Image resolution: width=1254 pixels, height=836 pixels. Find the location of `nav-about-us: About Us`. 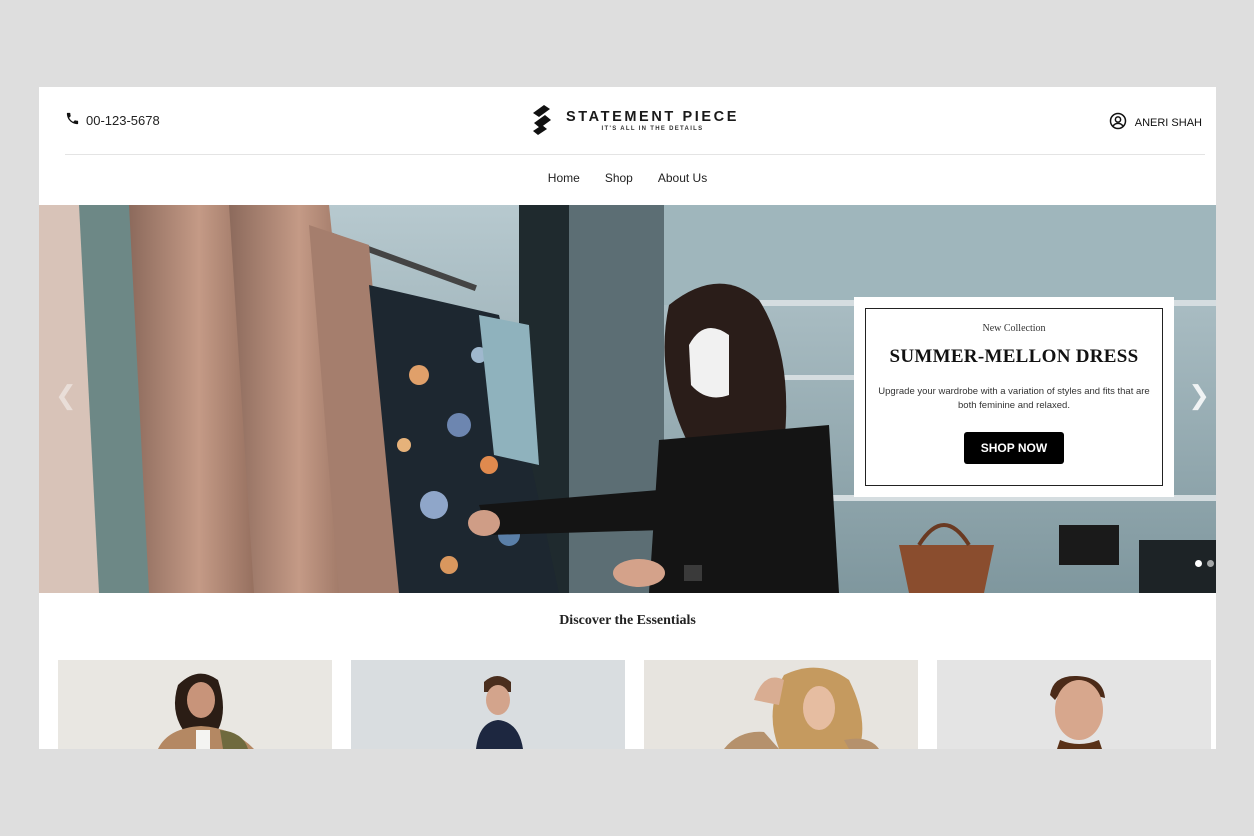

nav-about-us: About Us is located at coordinates (682, 178).